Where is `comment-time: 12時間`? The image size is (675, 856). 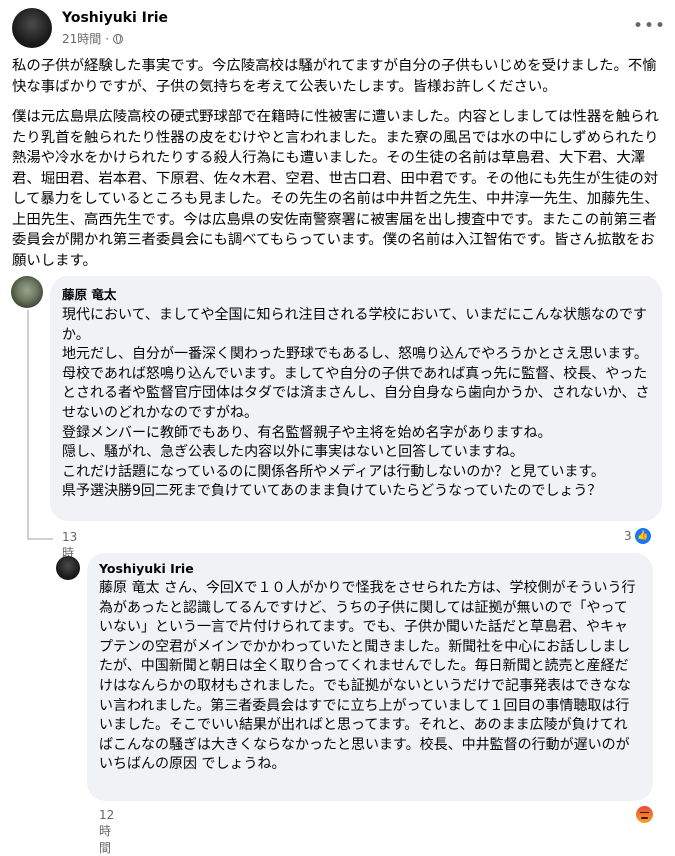
comment-time: 12時間 is located at coordinates (106, 832).